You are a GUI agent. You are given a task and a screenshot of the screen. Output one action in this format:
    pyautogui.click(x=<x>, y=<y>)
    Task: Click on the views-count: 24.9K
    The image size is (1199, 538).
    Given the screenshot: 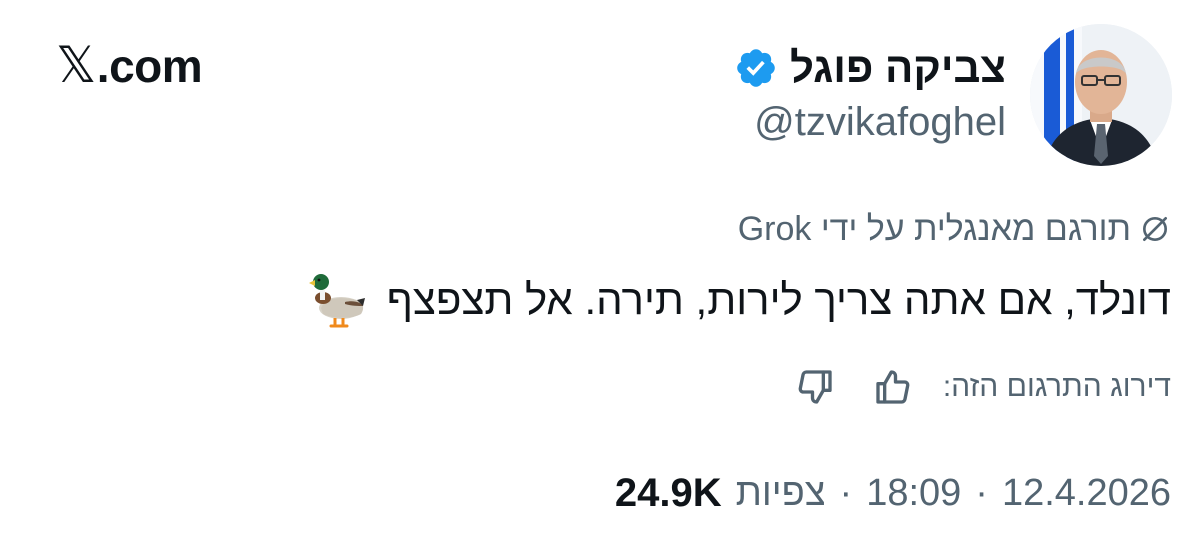 What is the action you would take?
    pyautogui.click(x=668, y=493)
    